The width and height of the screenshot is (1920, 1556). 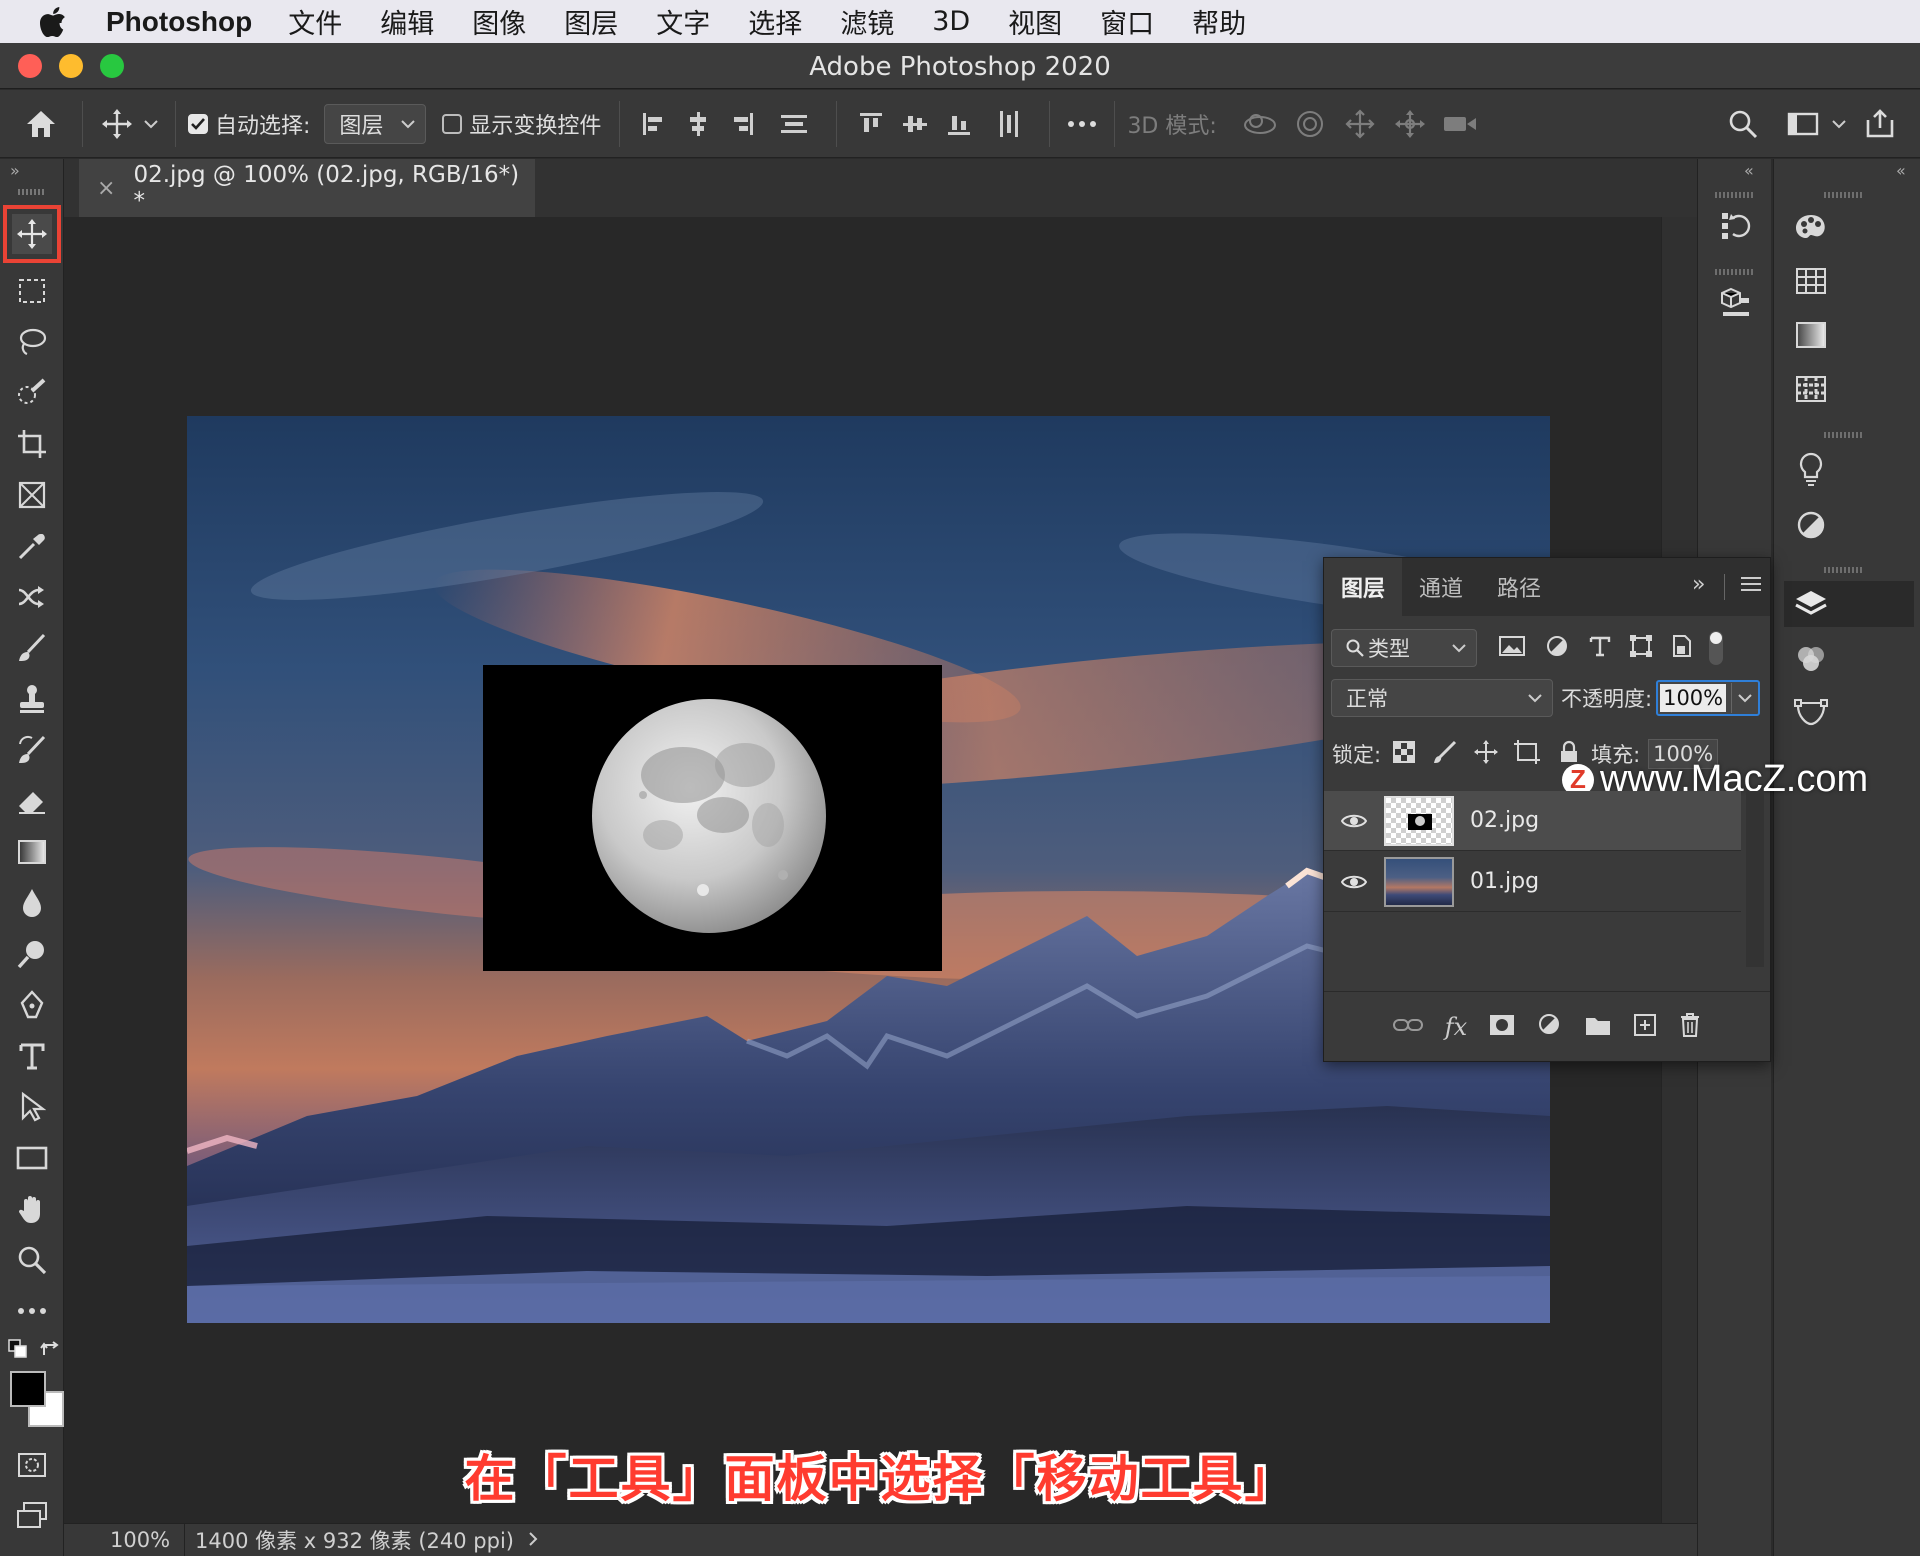 What do you see at coordinates (1811, 335) in the screenshot?
I see `gradients-panel-icon` at bounding box center [1811, 335].